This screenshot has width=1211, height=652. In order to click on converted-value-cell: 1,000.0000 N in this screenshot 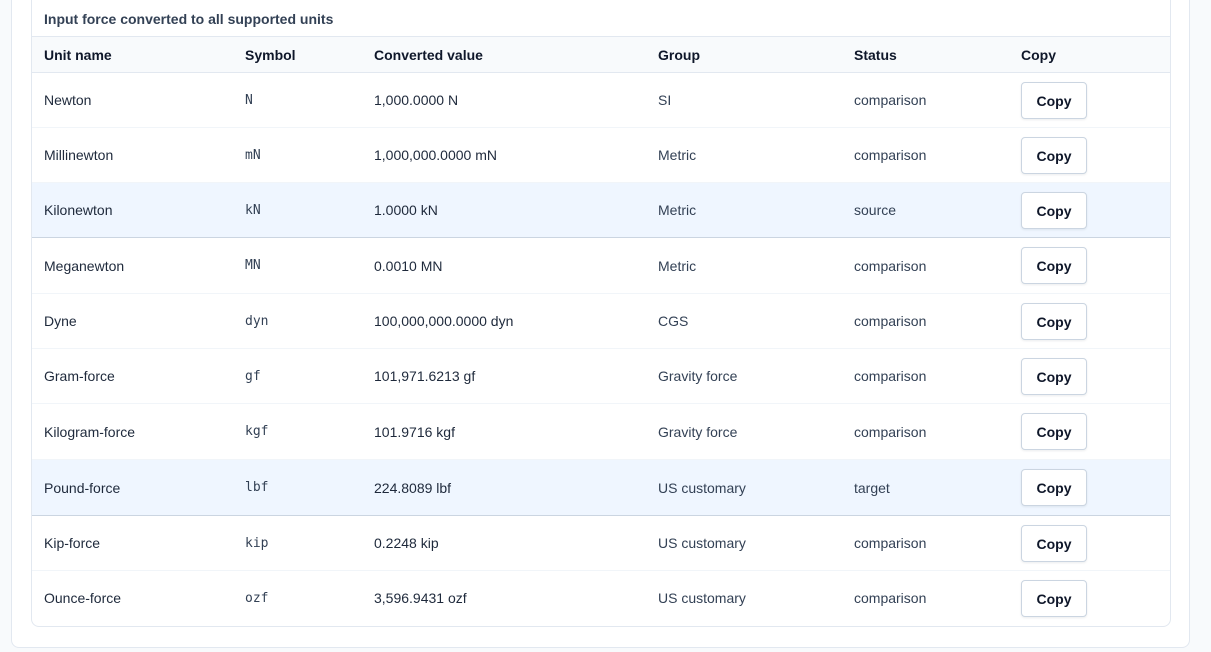, I will do `click(416, 100)`.